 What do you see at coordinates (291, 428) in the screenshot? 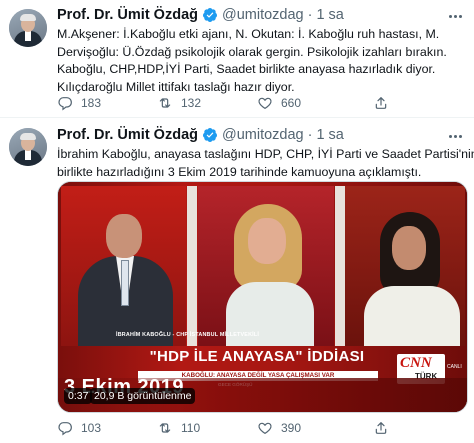
I see `like-count: 390` at bounding box center [291, 428].